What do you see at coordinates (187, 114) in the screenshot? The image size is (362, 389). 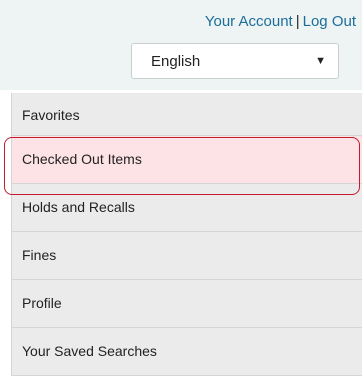 I see `menu-item-favorites: Favorites` at bounding box center [187, 114].